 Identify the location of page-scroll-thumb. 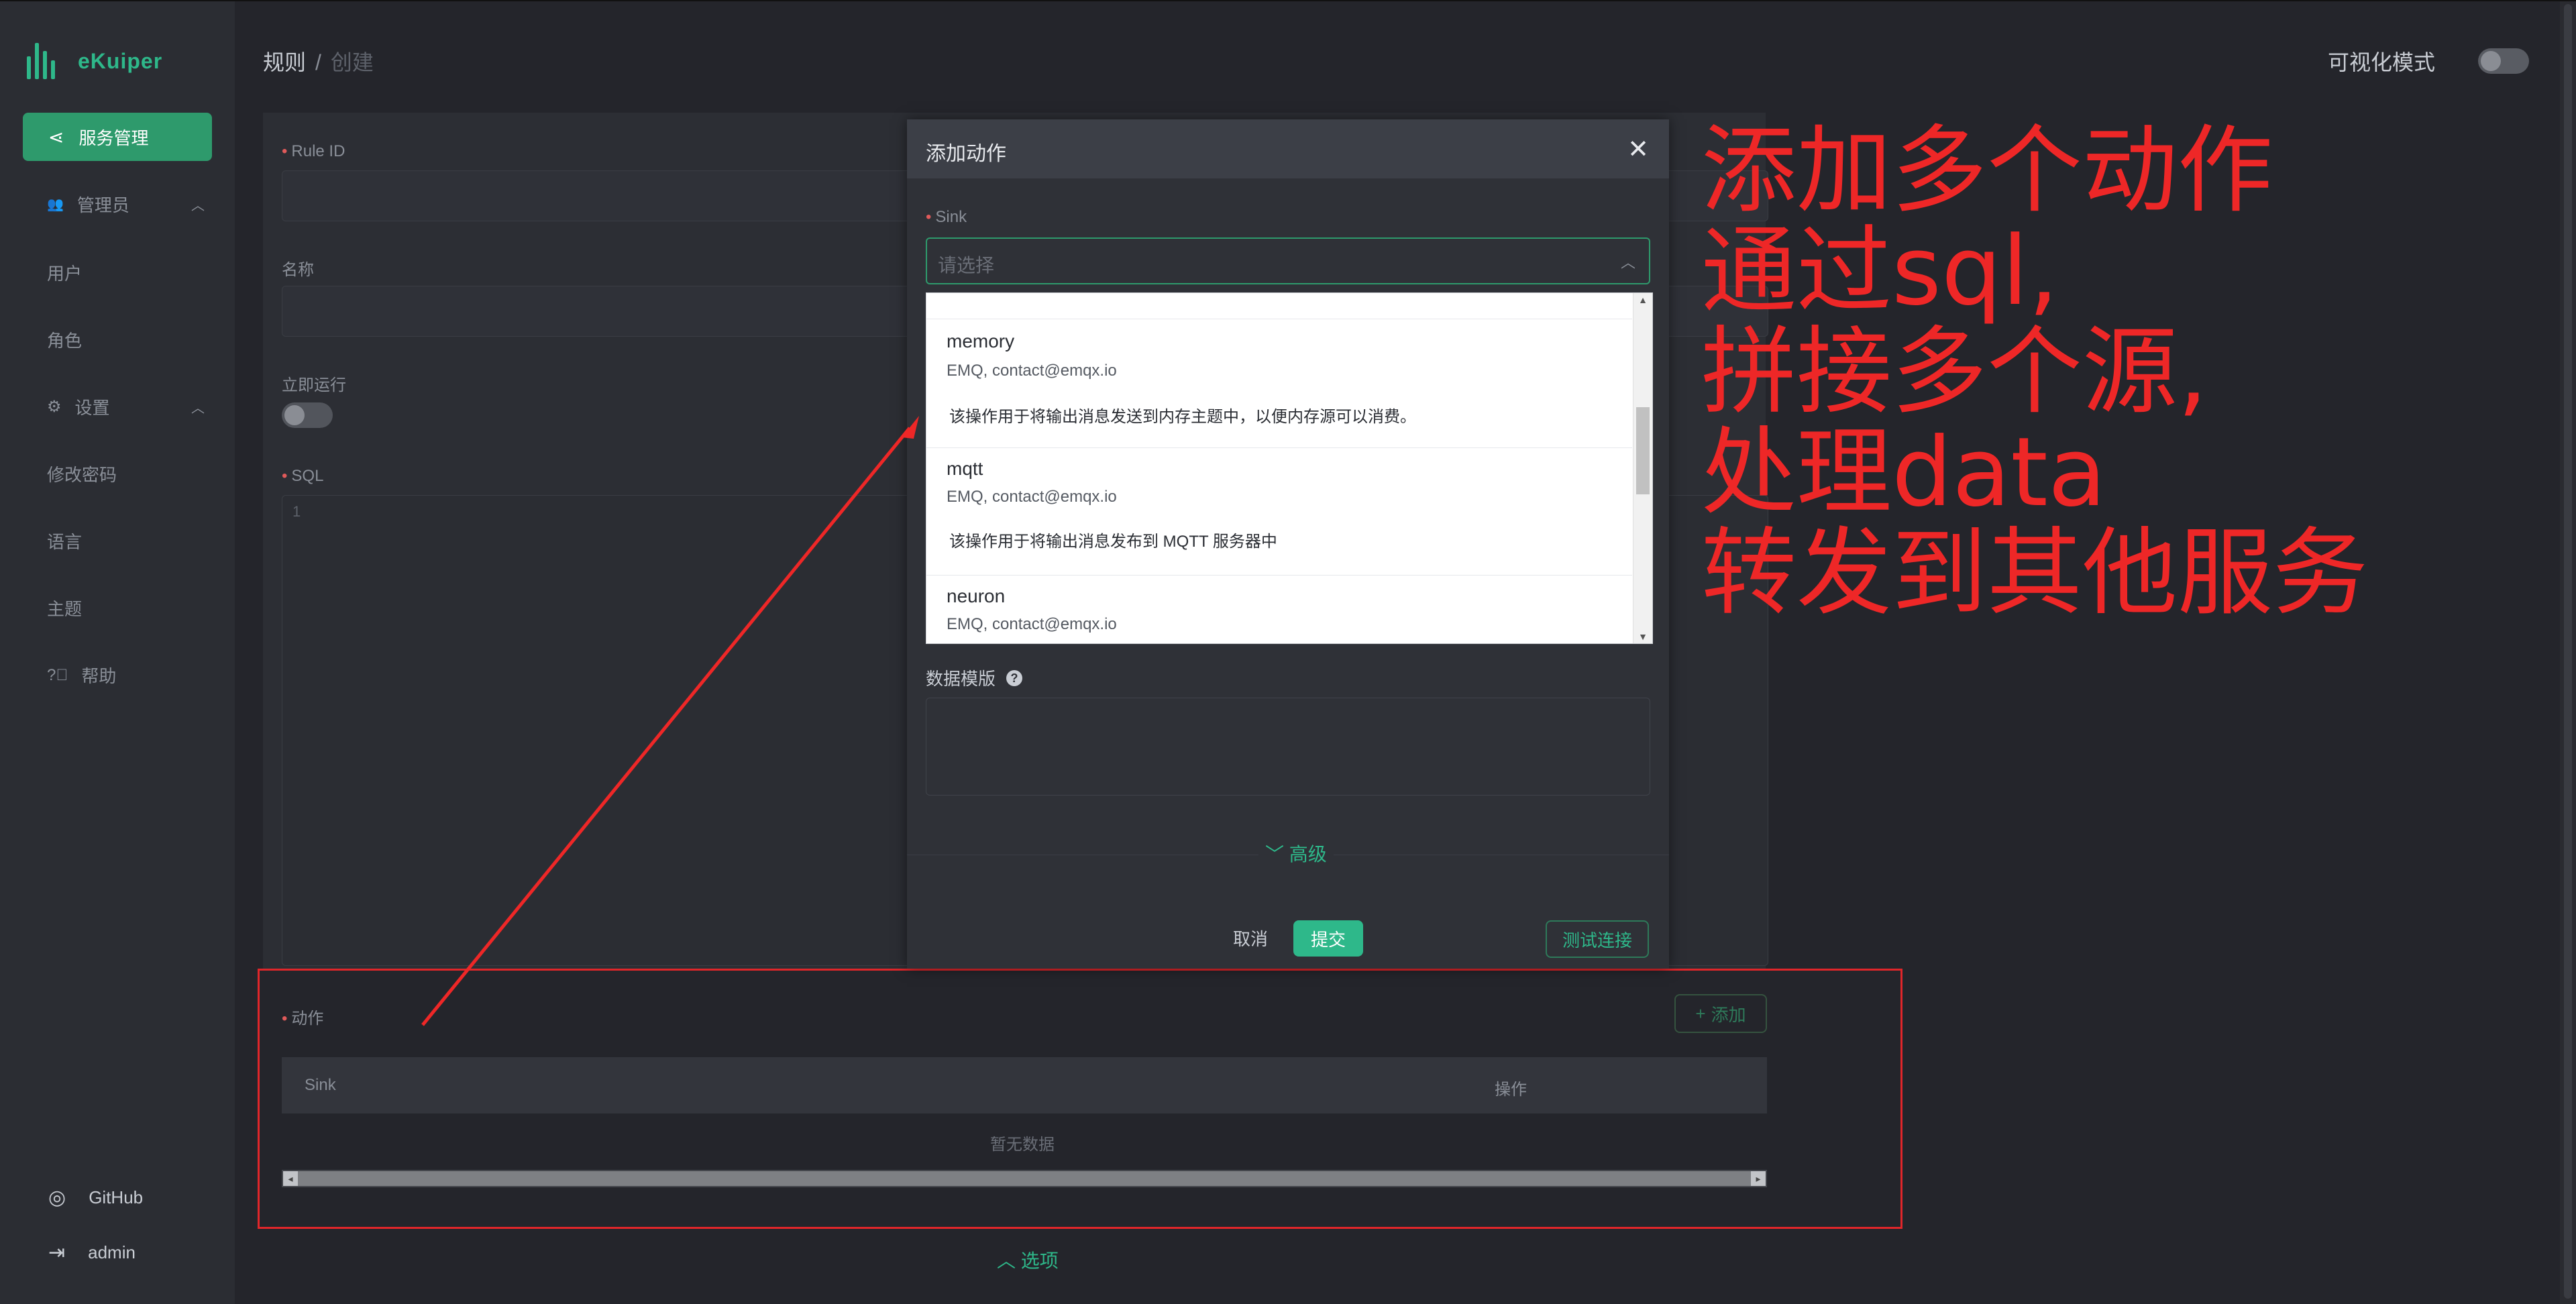
(2568, 652).